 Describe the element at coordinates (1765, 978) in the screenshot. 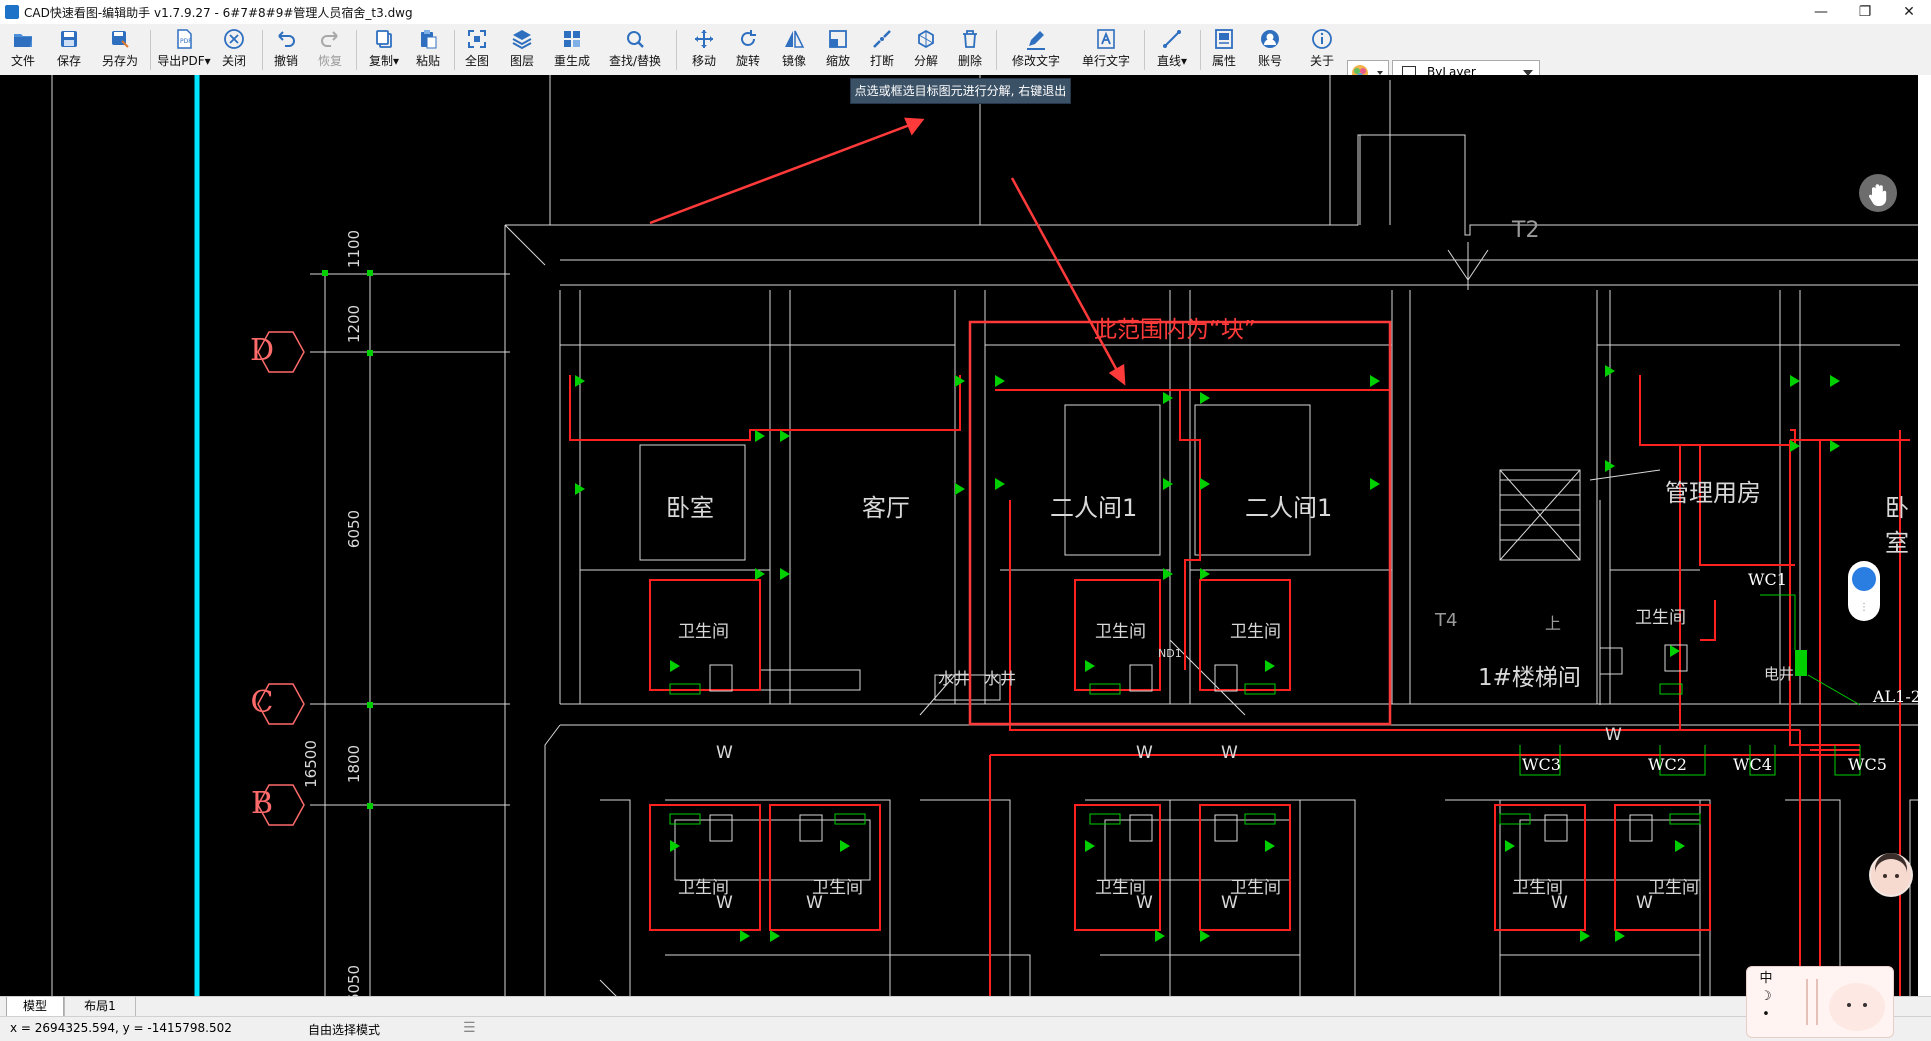

I see `ime-language: 中` at that location.